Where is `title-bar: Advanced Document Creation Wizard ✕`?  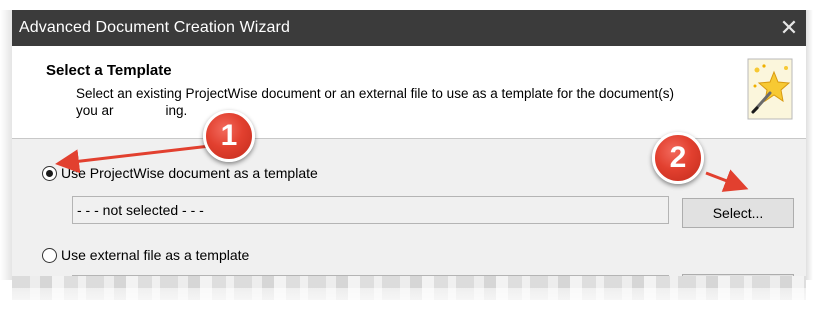 title-bar: Advanced Document Creation Wizard ✕ is located at coordinates (409, 28).